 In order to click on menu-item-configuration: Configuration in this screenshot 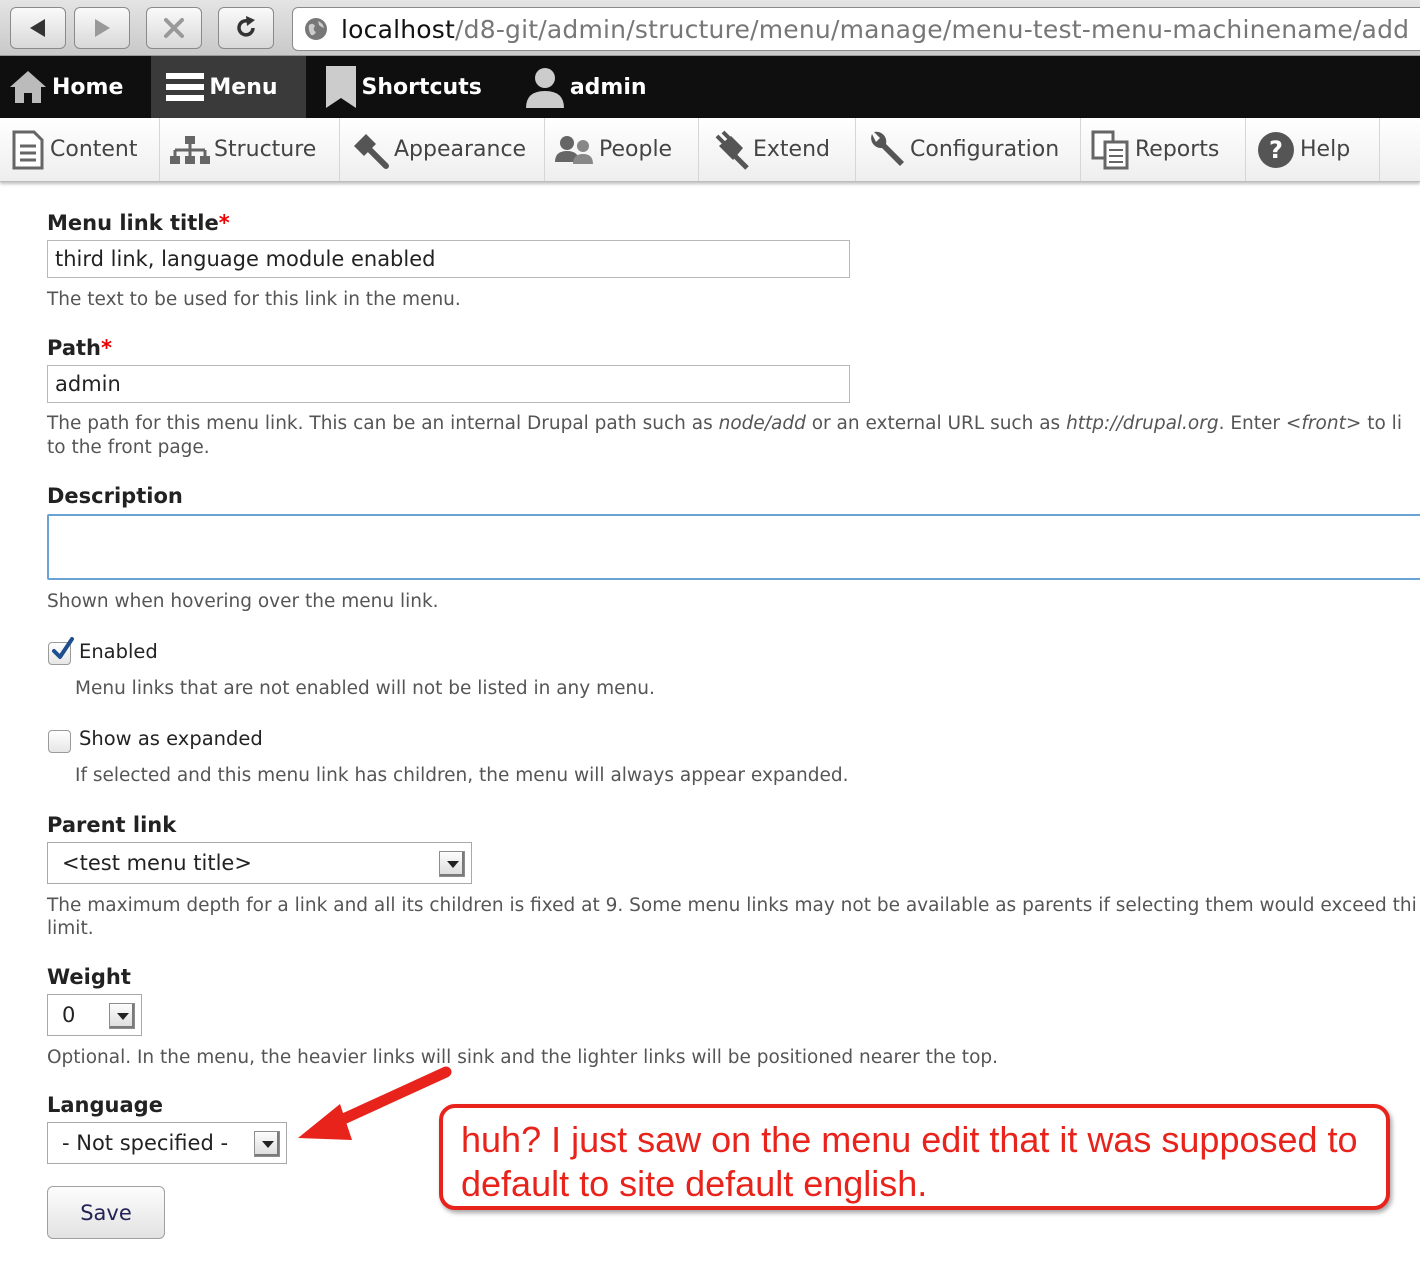, I will do `click(968, 149)`.